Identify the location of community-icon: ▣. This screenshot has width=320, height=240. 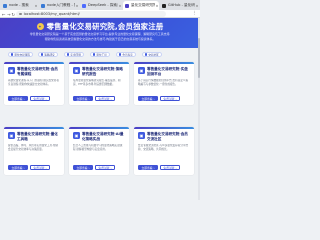
(141, 135).